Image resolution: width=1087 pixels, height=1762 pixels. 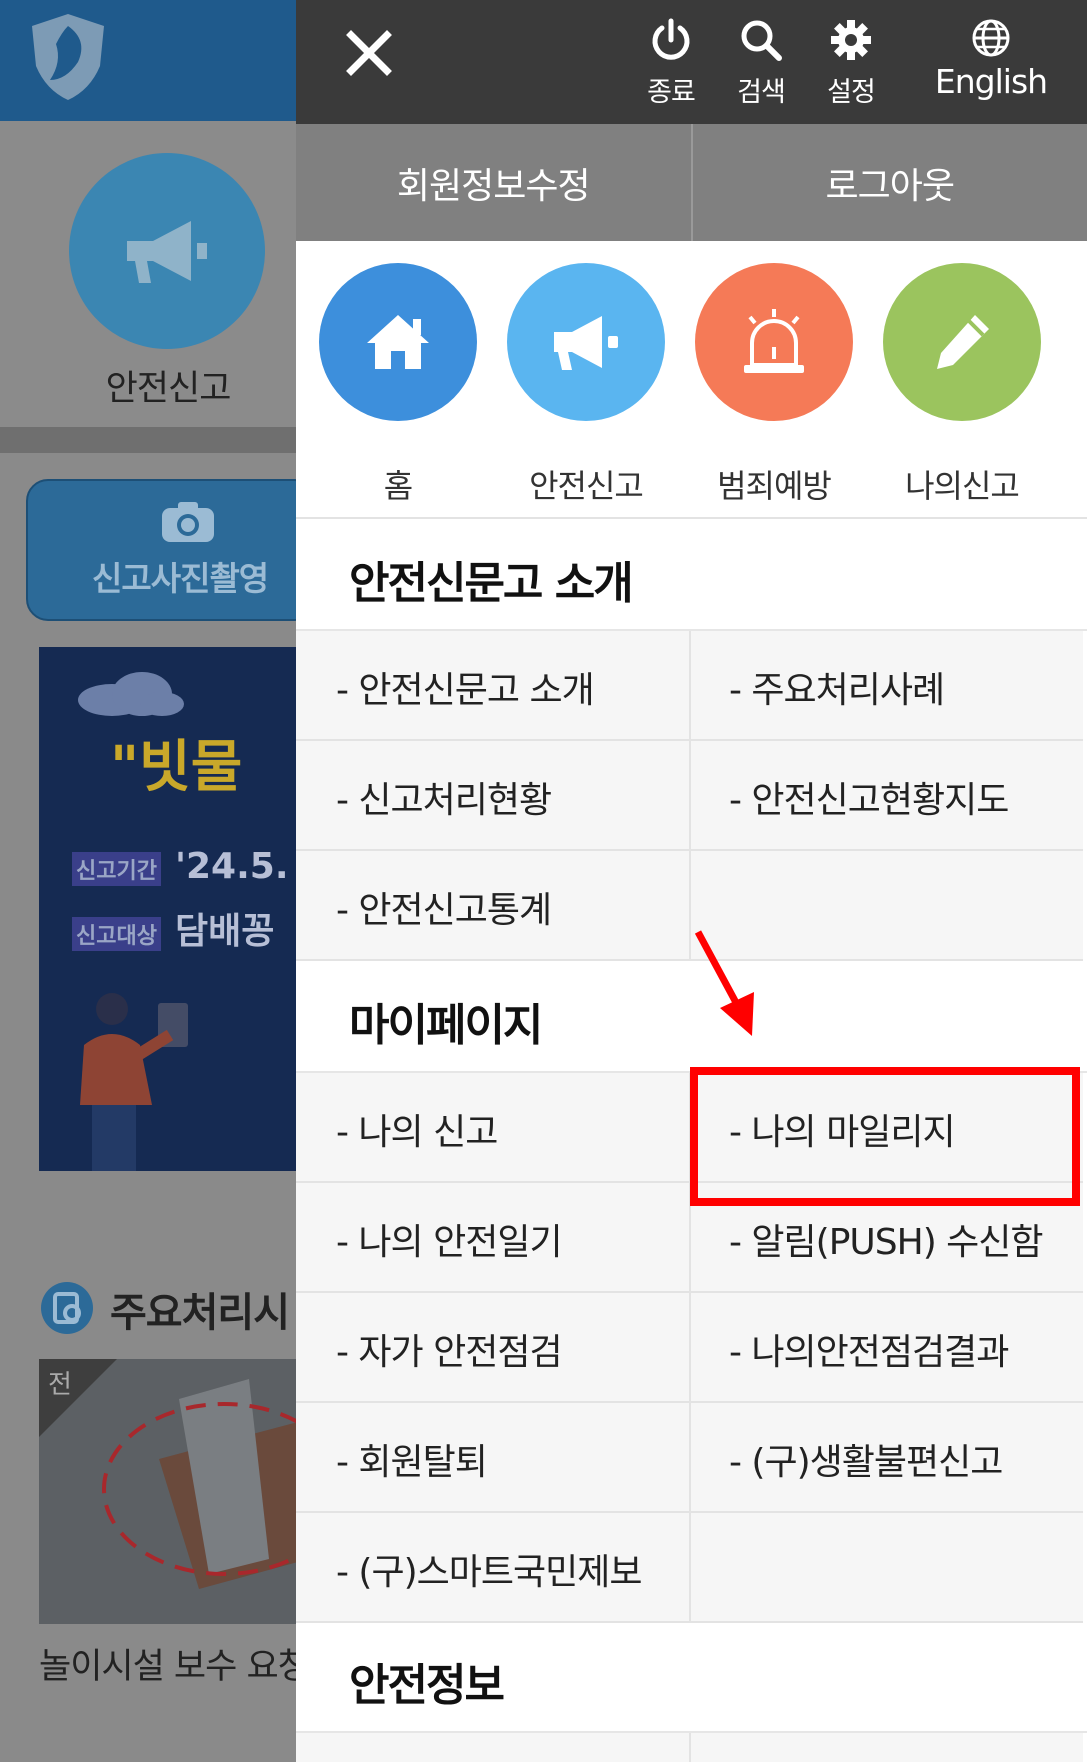 I want to click on english-label: English, so click(x=991, y=81).